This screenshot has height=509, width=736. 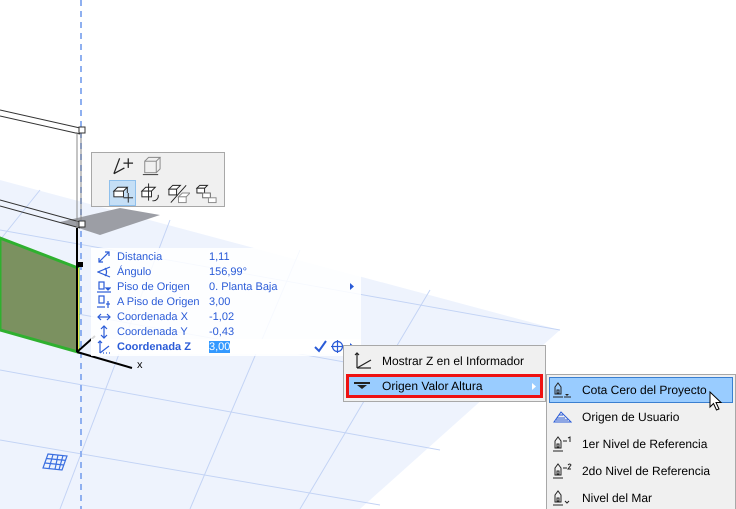 What do you see at coordinates (140, 256) in the screenshot?
I see `field-label: Distancia` at bounding box center [140, 256].